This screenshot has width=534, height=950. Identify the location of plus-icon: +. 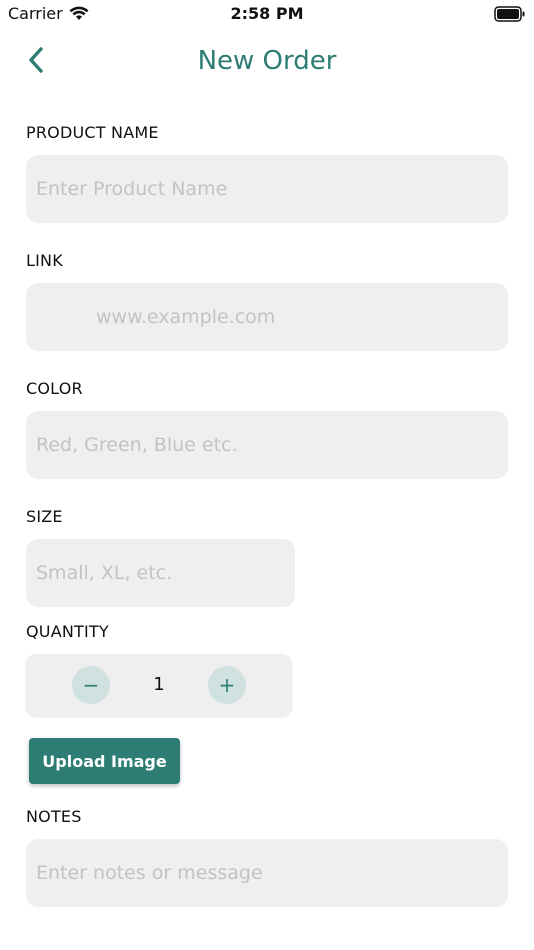
(227, 685).